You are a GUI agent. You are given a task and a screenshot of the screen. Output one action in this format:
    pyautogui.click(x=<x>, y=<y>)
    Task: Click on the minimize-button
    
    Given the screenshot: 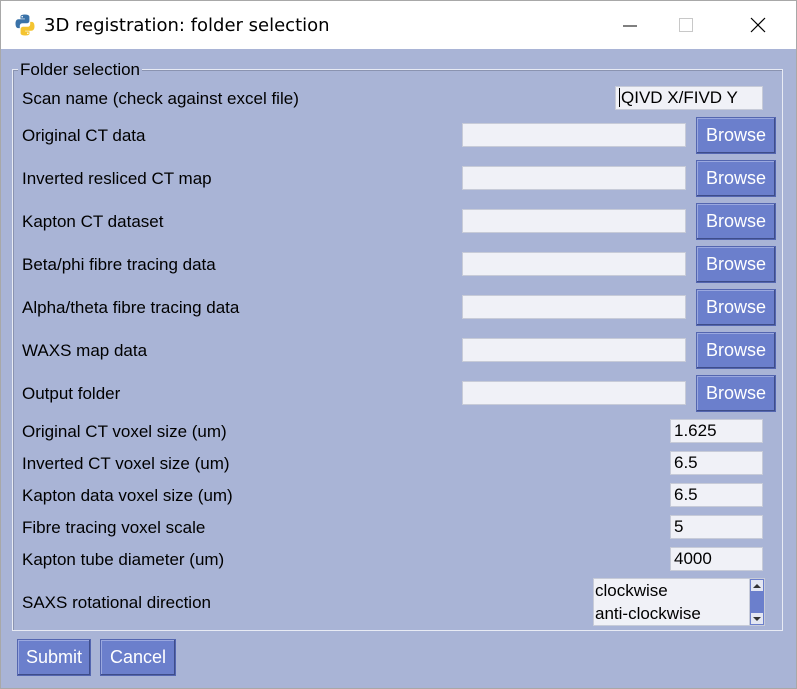 What is the action you would take?
    pyautogui.click(x=630, y=25)
    